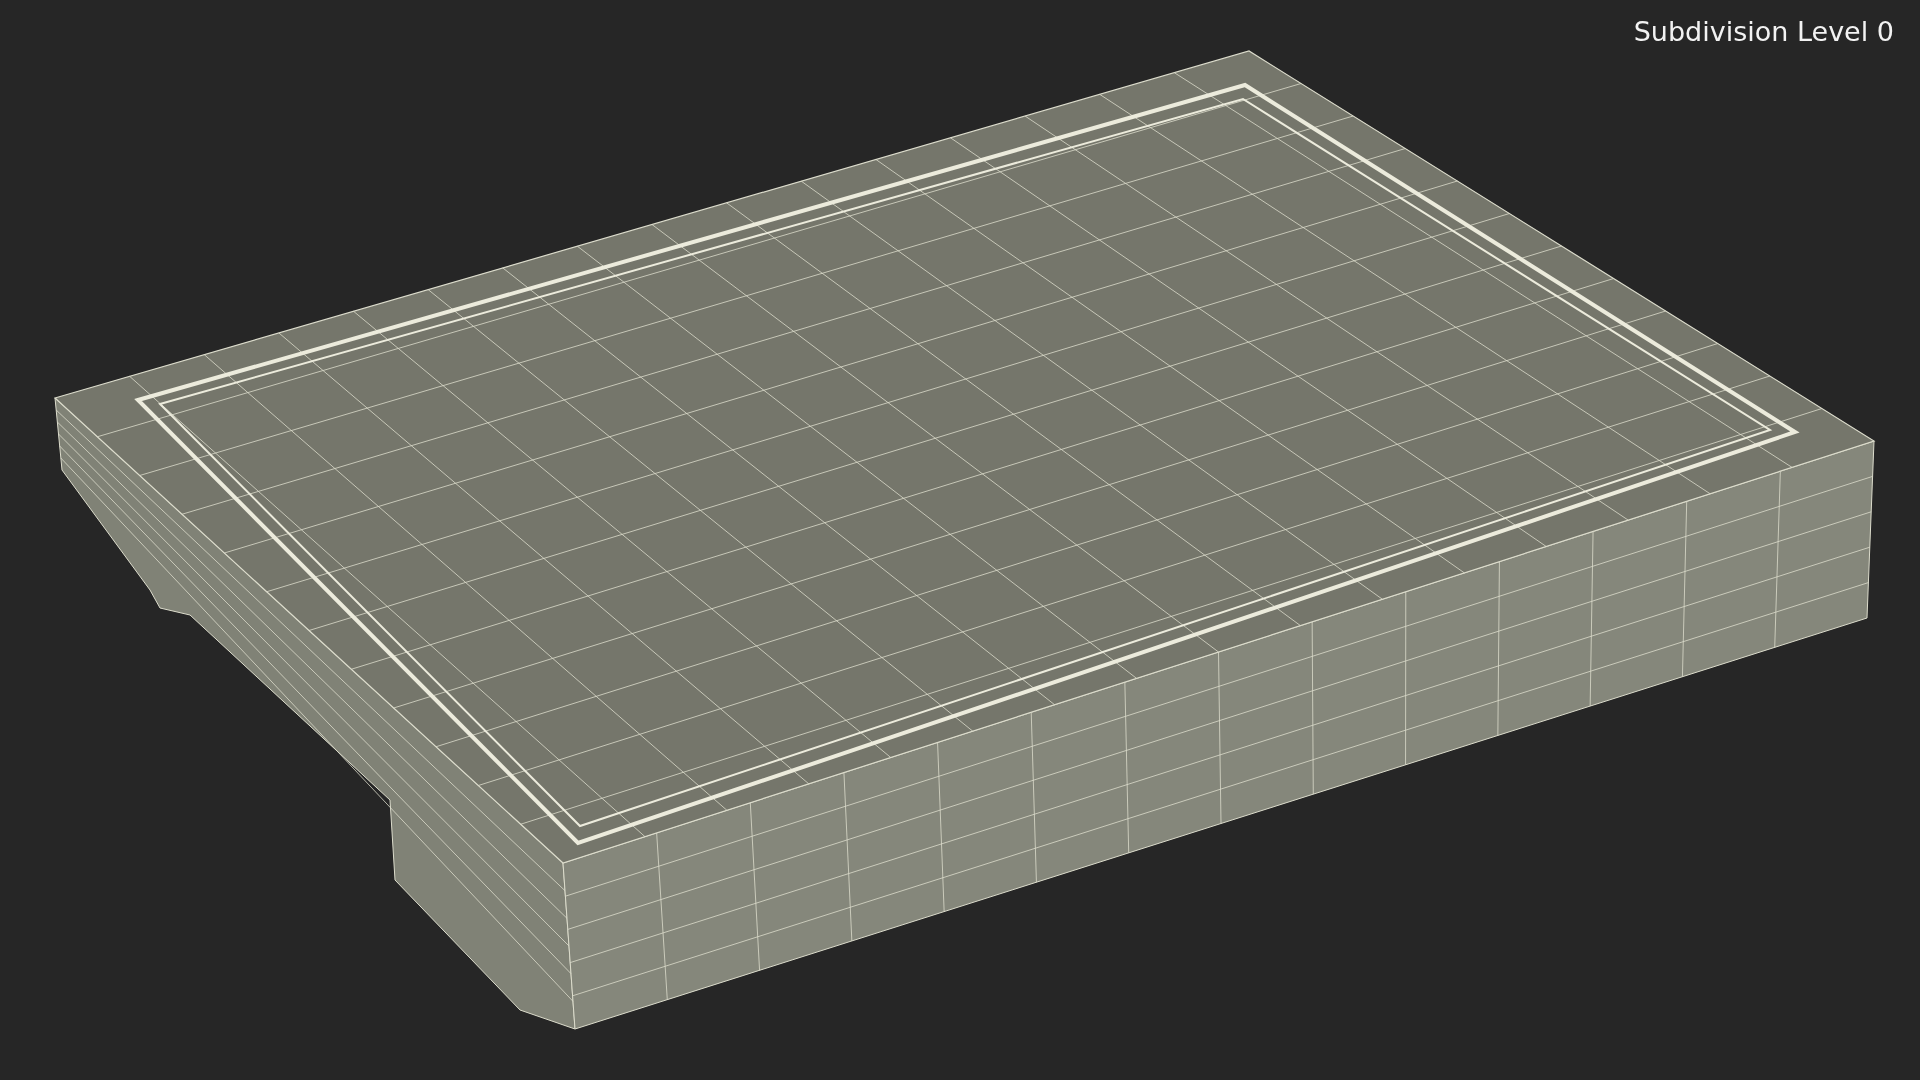  I want to click on subdivision-label: Subdivision Level 0, so click(1763, 32).